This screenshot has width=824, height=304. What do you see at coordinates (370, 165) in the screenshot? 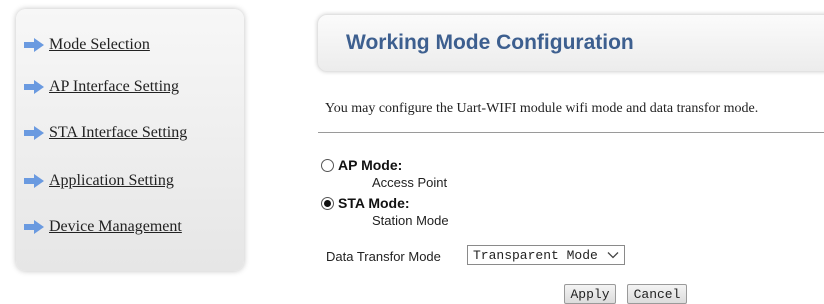
I see `ap-mode-label: AP Mode:` at bounding box center [370, 165].